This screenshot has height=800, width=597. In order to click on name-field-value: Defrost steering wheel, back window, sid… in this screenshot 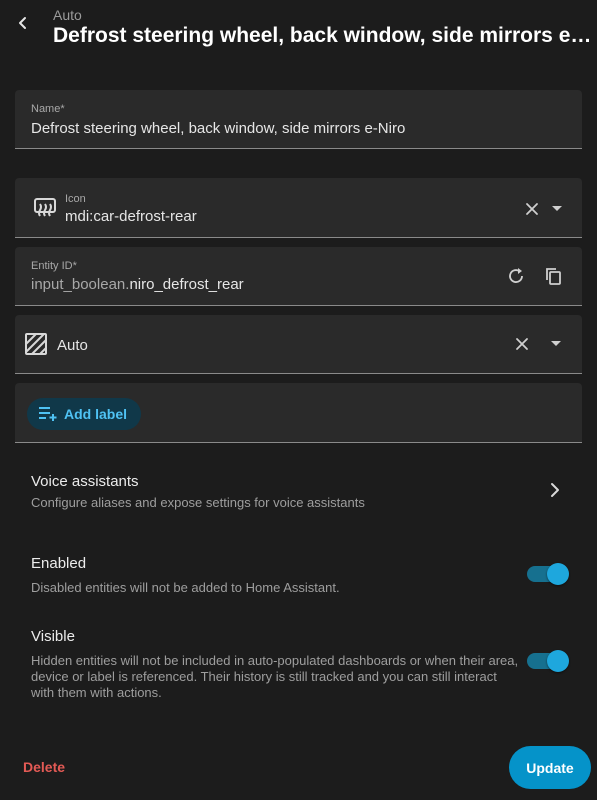, I will do `click(218, 128)`.